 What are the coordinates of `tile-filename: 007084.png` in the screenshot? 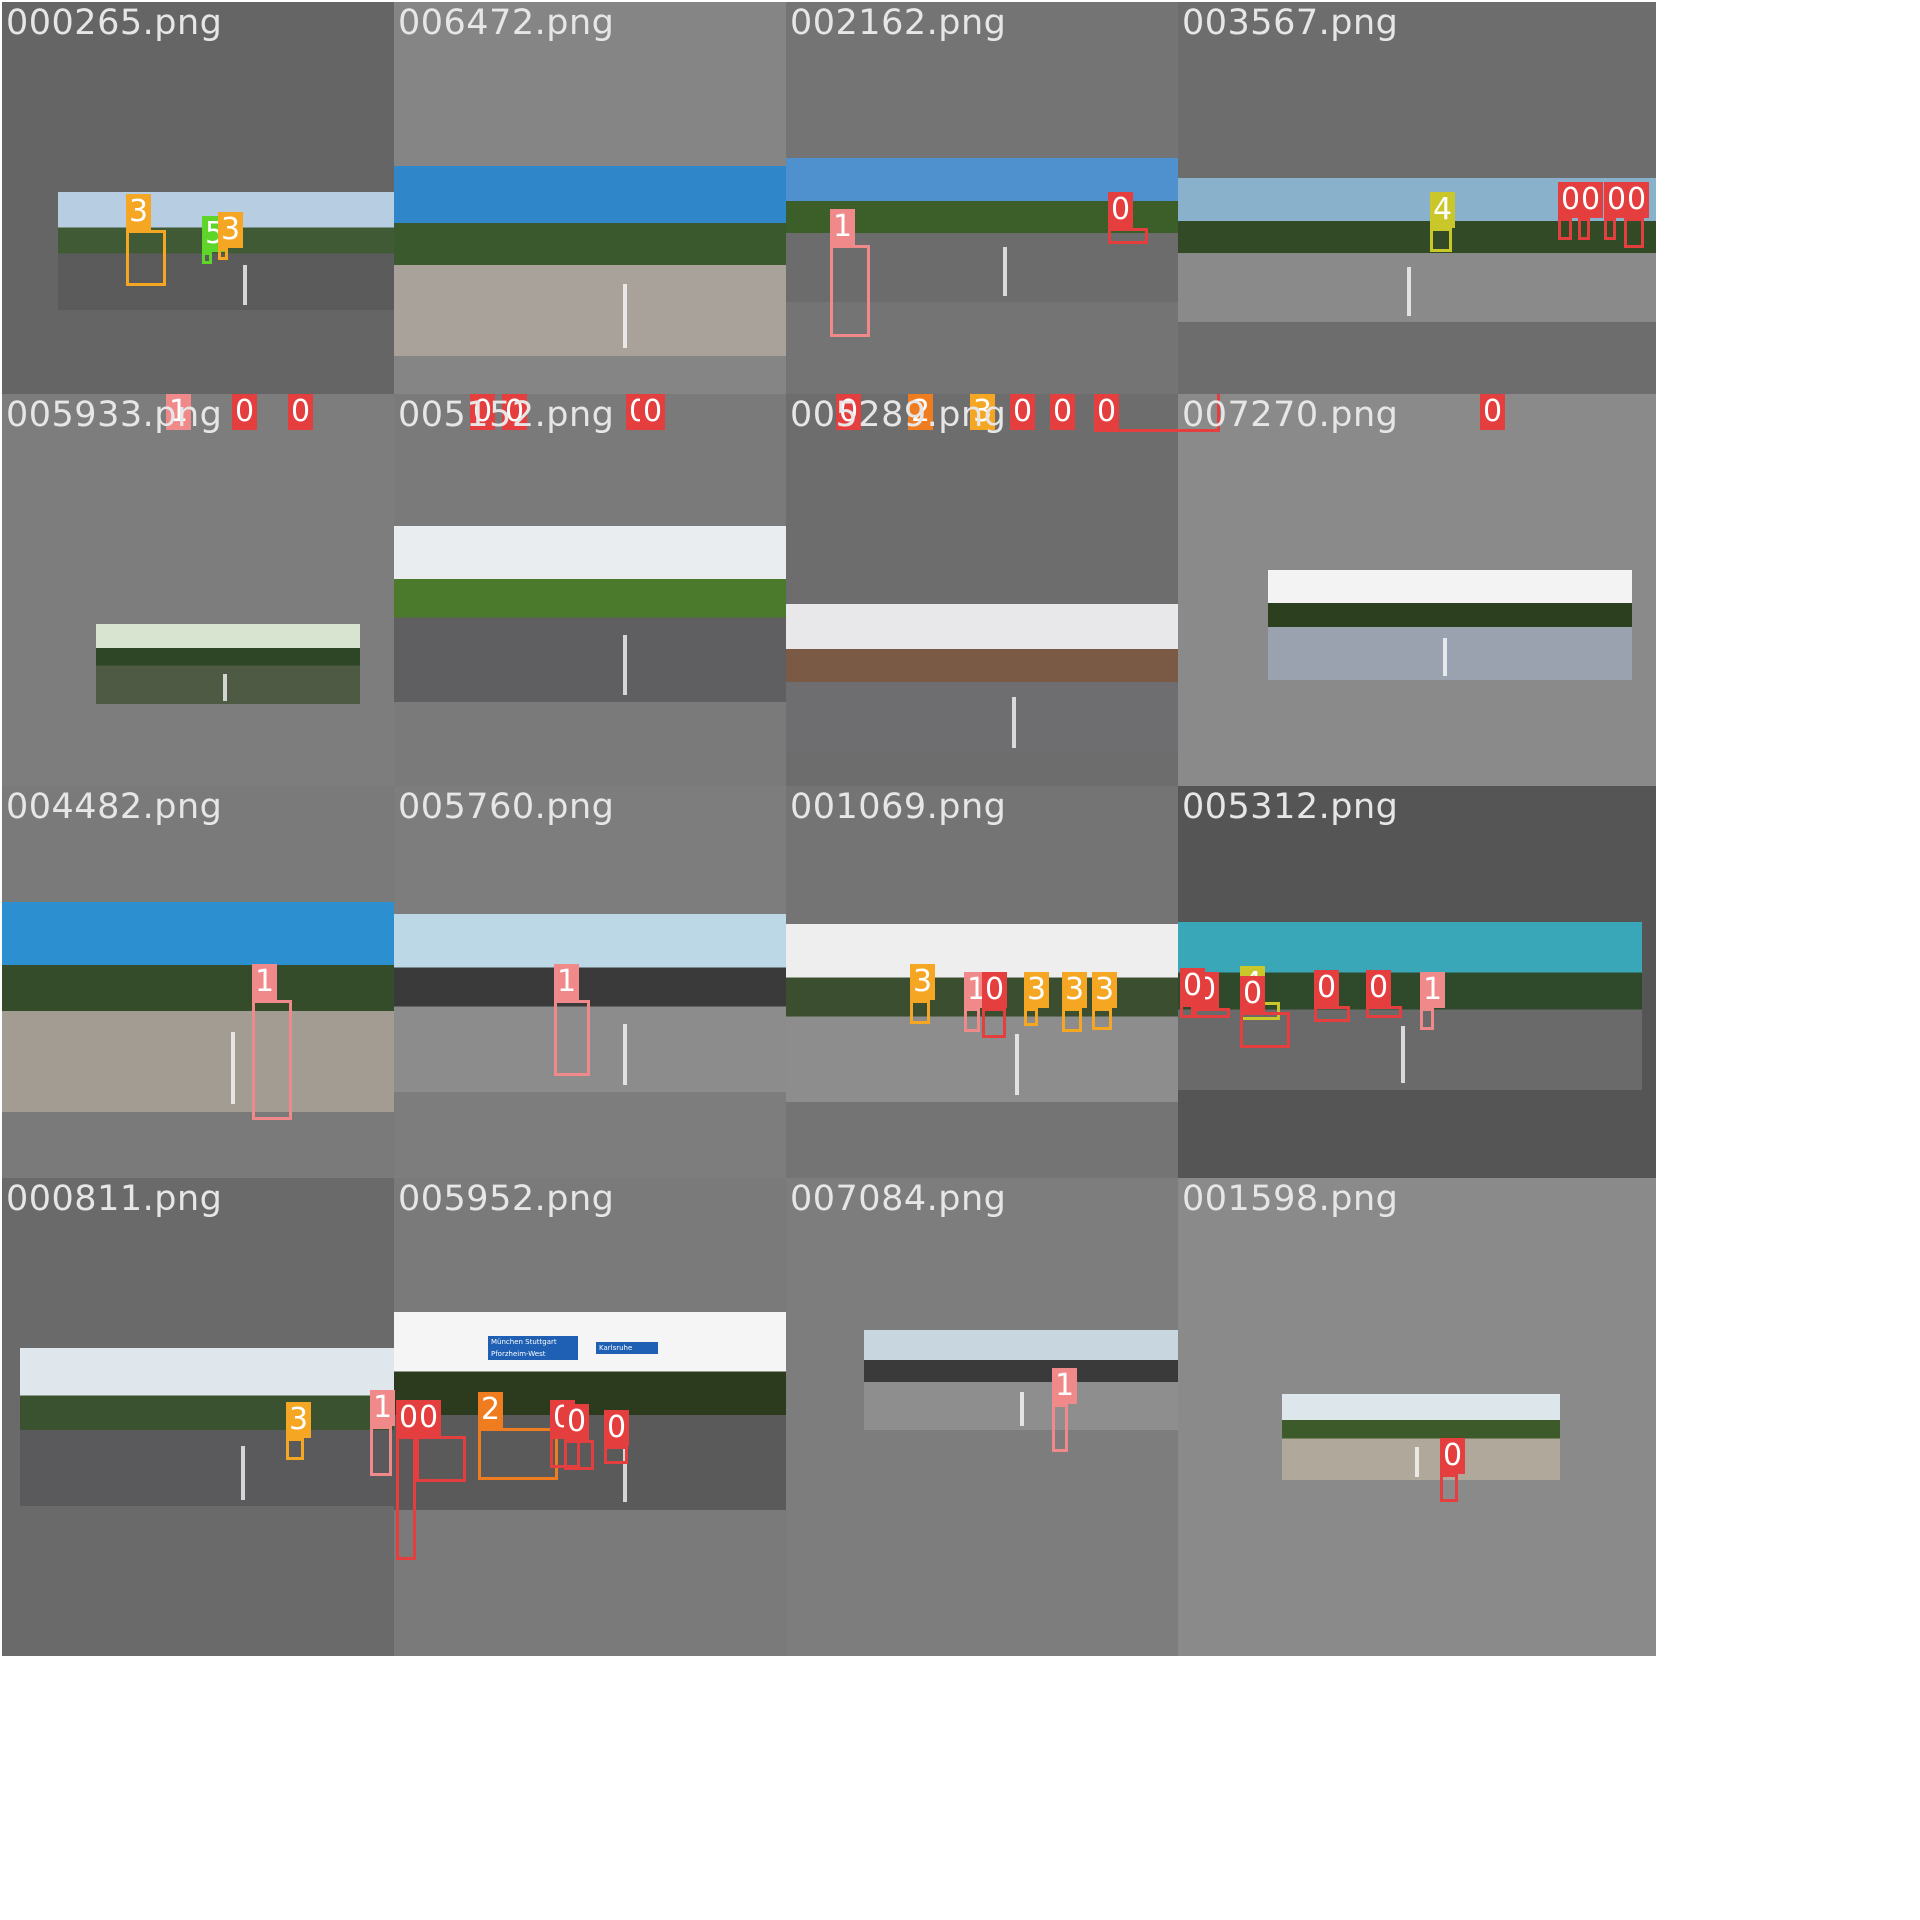 It's located at (898, 1199).